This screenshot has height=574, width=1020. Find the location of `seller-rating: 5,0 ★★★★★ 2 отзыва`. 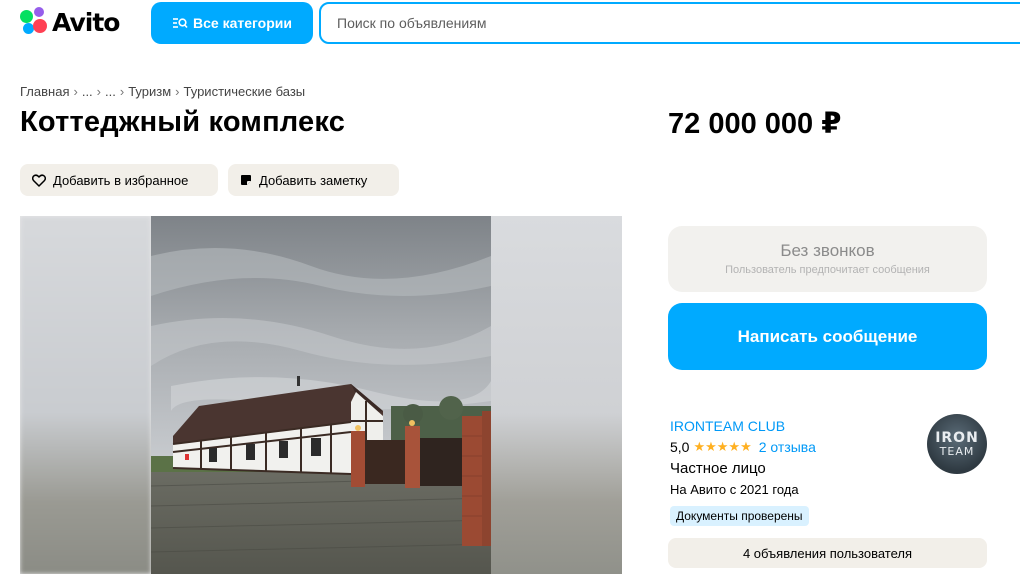

seller-rating: 5,0 ★★★★★ 2 отзыва is located at coordinates (743, 447).